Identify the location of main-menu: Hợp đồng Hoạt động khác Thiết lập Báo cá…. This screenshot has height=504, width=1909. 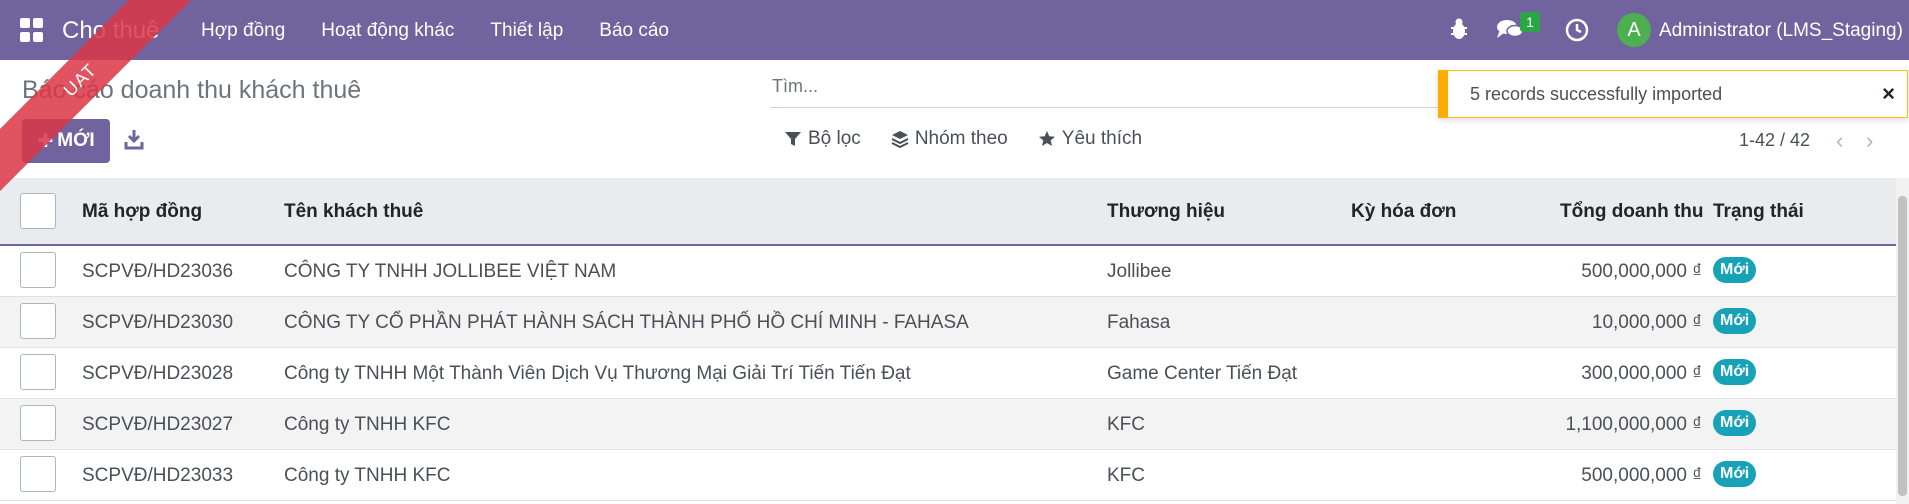
(435, 31).